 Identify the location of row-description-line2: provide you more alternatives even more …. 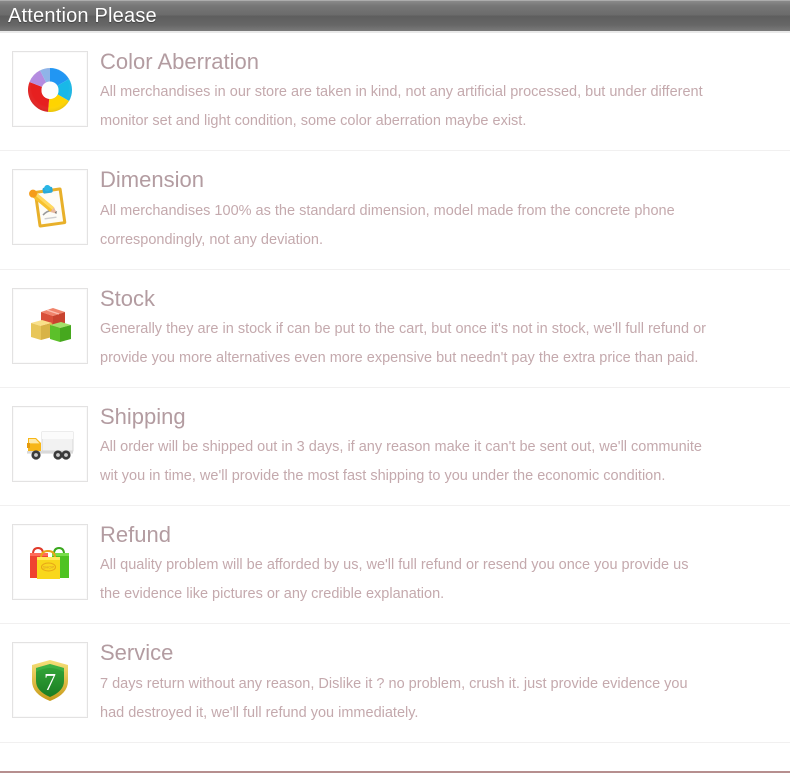
(399, 357).